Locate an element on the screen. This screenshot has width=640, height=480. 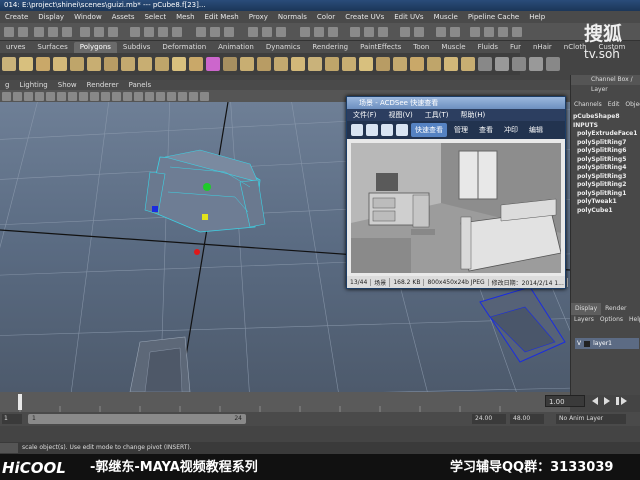
shelf-tab-rendering: Rendering is located at coordinates (330, 47).